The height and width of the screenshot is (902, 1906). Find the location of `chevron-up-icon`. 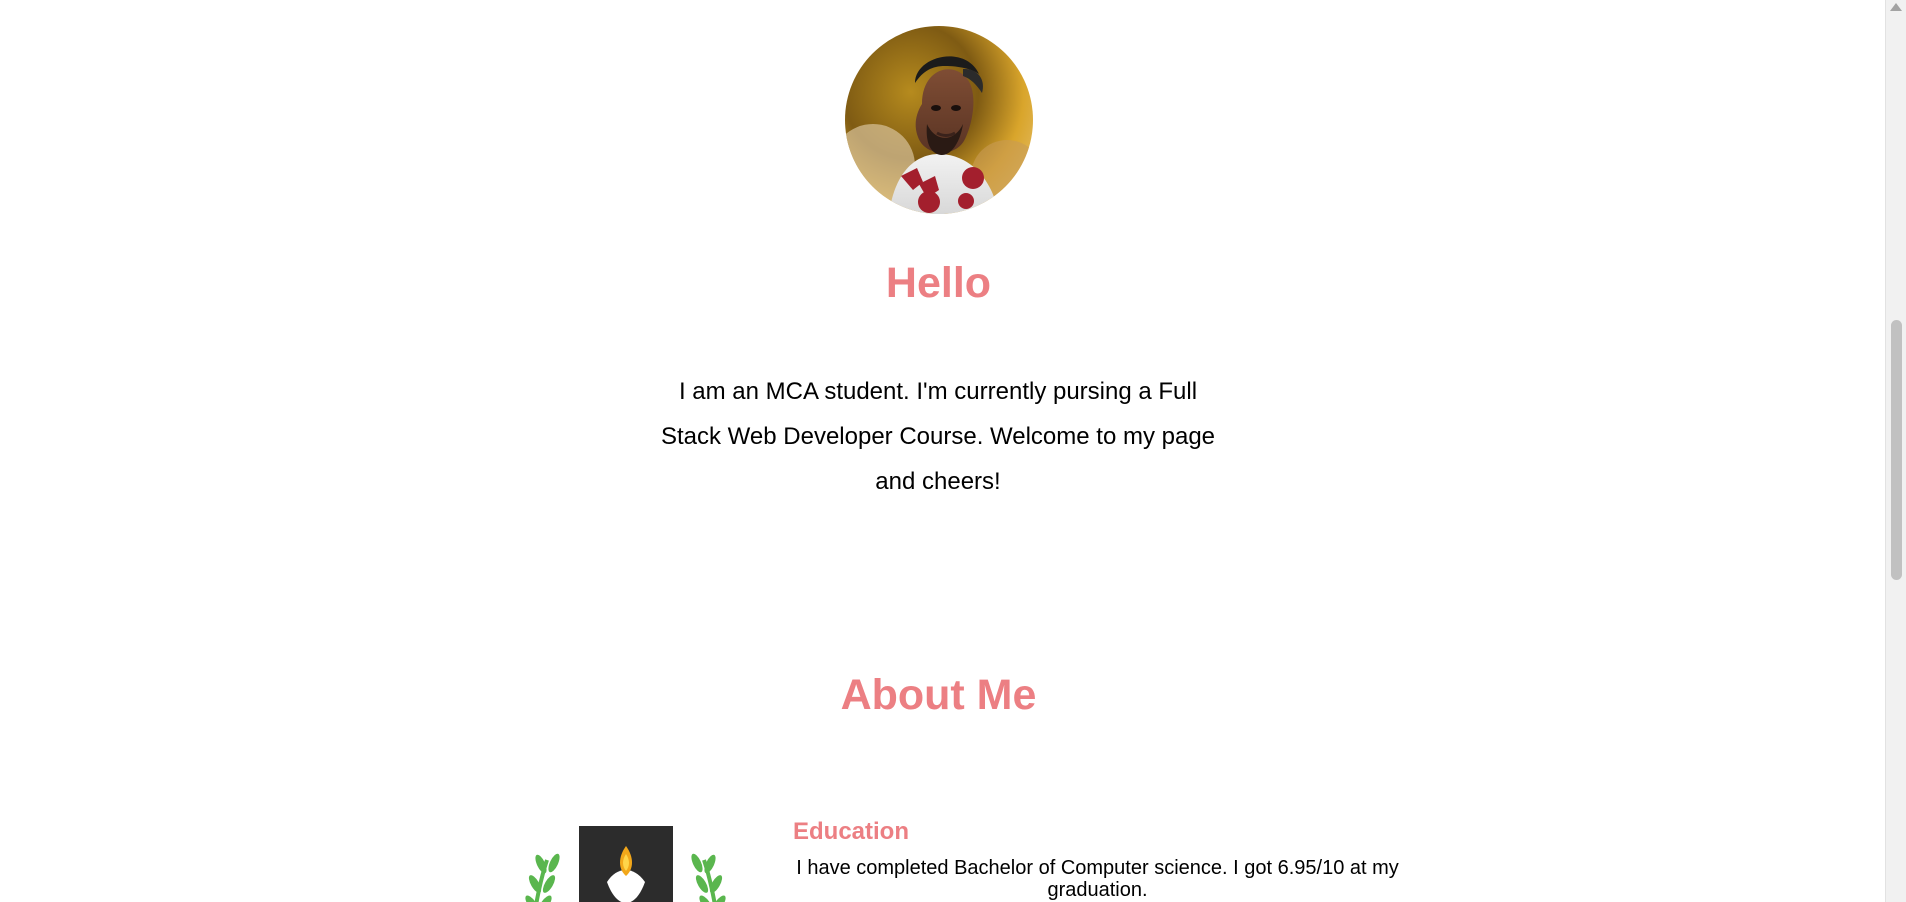

chevron-up-icon is located at coordinates (1896, 7).